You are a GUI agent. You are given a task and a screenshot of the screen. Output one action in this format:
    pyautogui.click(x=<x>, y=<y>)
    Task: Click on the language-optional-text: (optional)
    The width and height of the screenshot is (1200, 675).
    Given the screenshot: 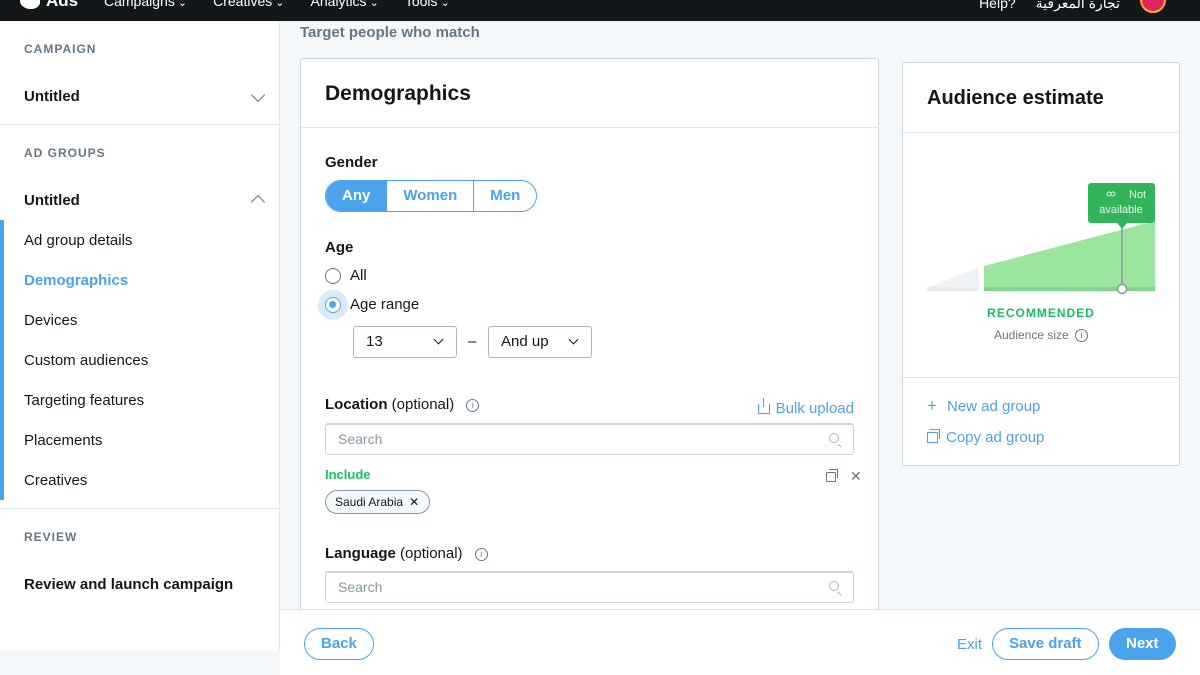 What is the action you would take?
    pyautogui.click(x=431, y=553)
    